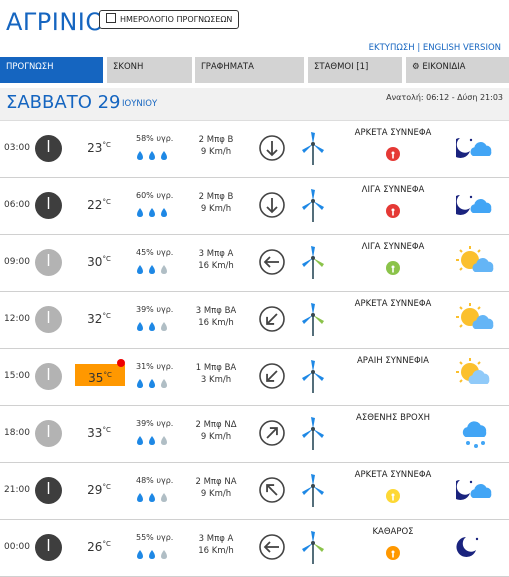 This screenshot has height=577, width=509. Describe the element at coordinates (99, 490) in the screenshot. I see `temperature: 29°C` at that location.